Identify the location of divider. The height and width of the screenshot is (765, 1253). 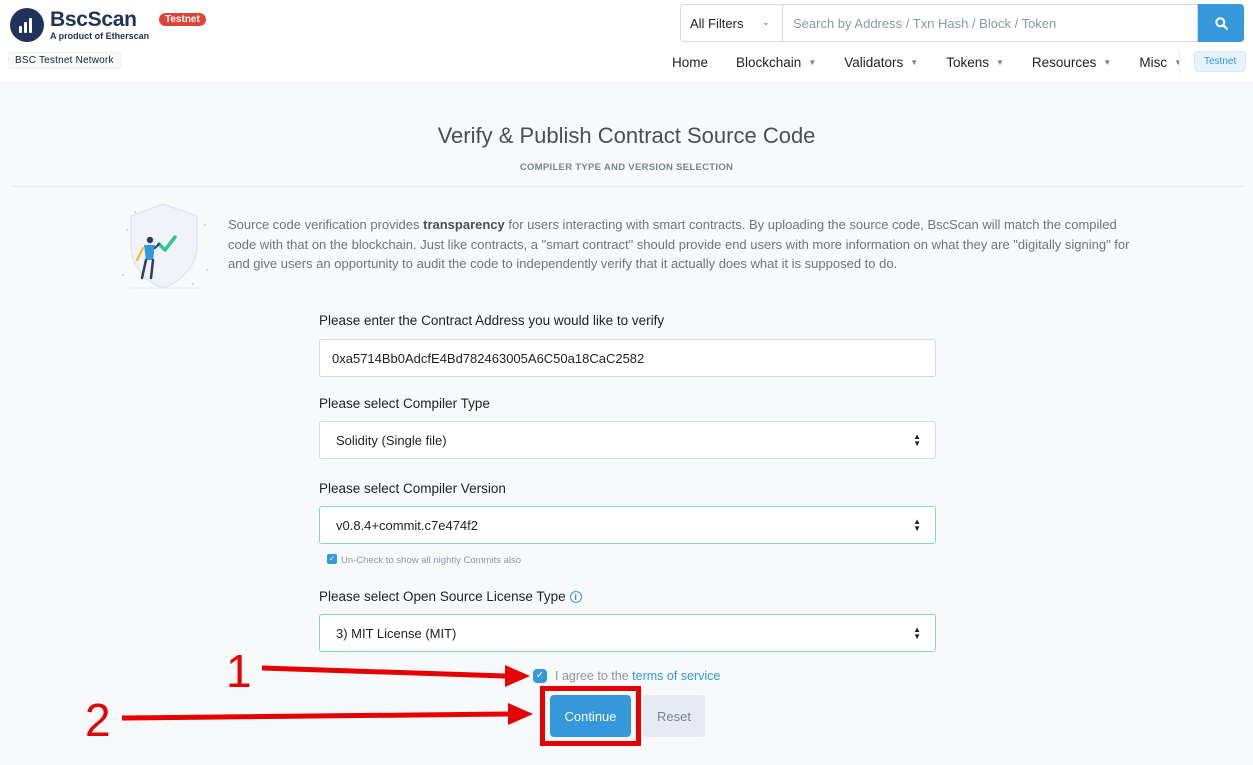
(628, 186).